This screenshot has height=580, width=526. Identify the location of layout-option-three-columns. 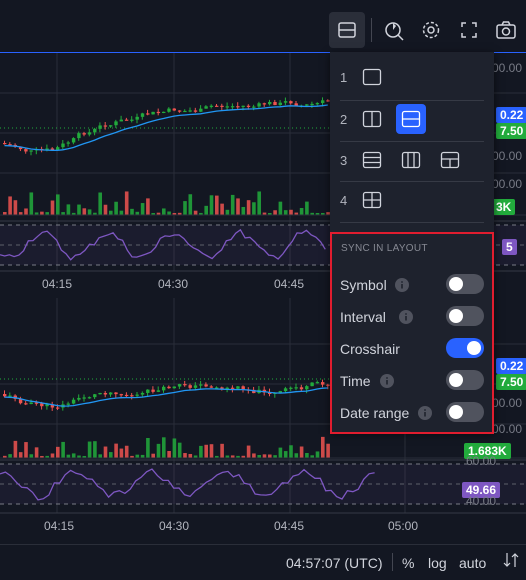
(411, 160).